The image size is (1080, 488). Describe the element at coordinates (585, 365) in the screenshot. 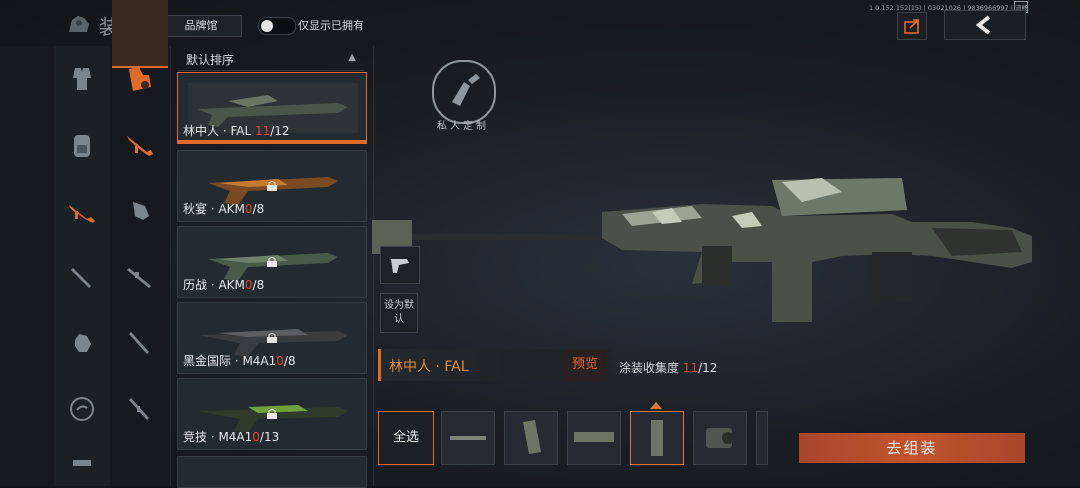

I see `preview-button: 预览` at that location.